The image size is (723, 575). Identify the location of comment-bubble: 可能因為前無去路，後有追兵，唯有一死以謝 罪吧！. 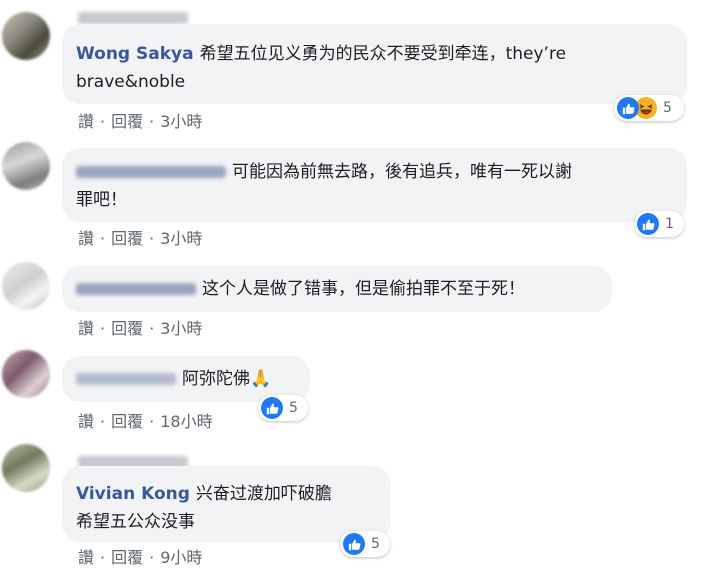
(374, 185).